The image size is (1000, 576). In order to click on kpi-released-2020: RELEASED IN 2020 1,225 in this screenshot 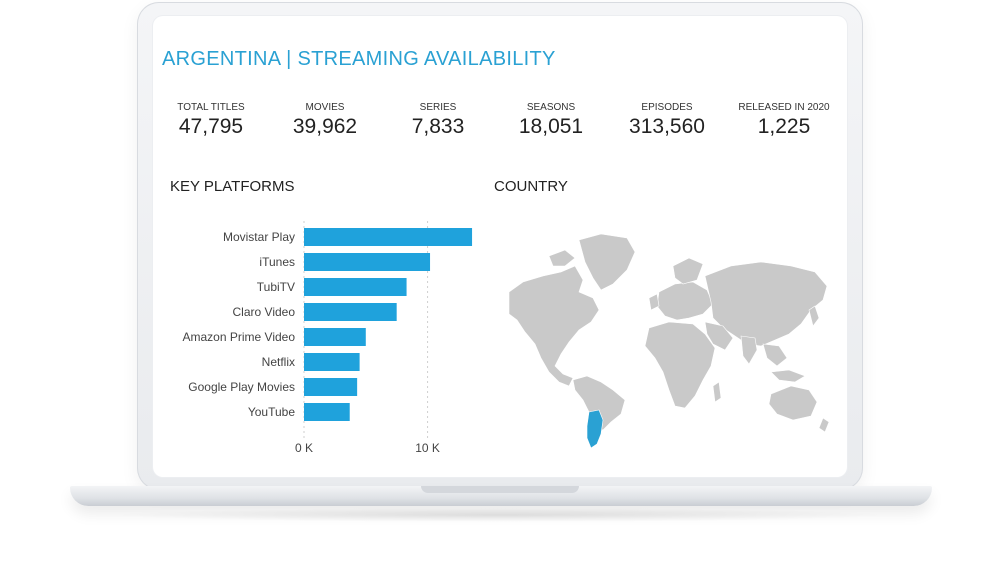, I will do `click(784, 120)`.